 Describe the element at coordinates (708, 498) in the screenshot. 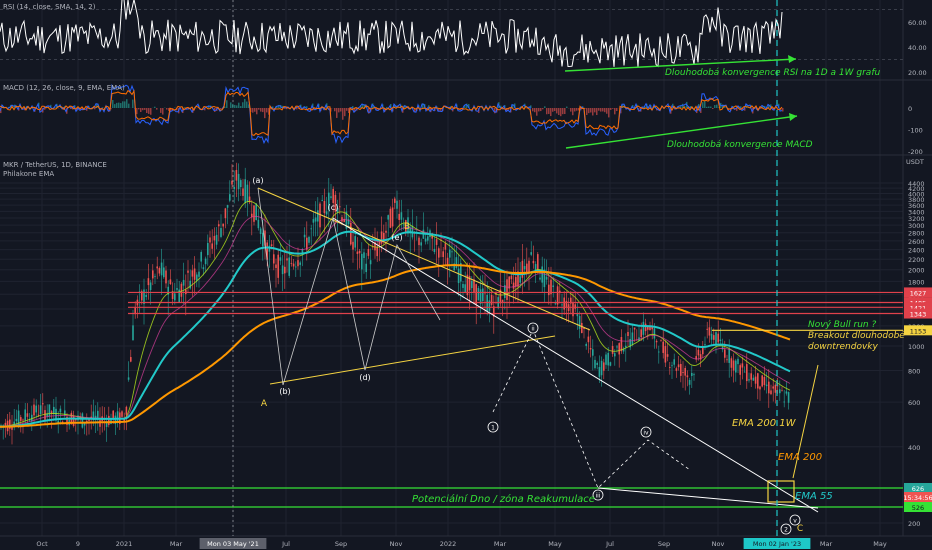

I see `white-lower-line` at that location.